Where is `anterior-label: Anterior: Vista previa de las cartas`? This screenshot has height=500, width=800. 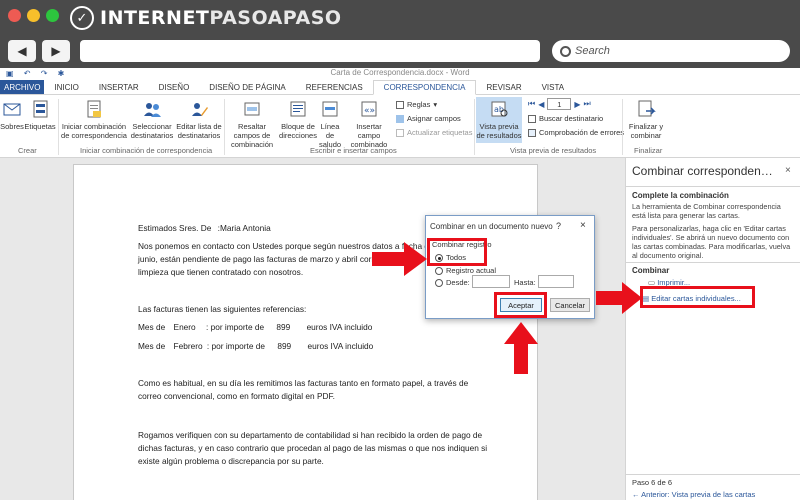 anterior-label: Anterior: Vista previa de las cartas is located at coordinates (698, 494).